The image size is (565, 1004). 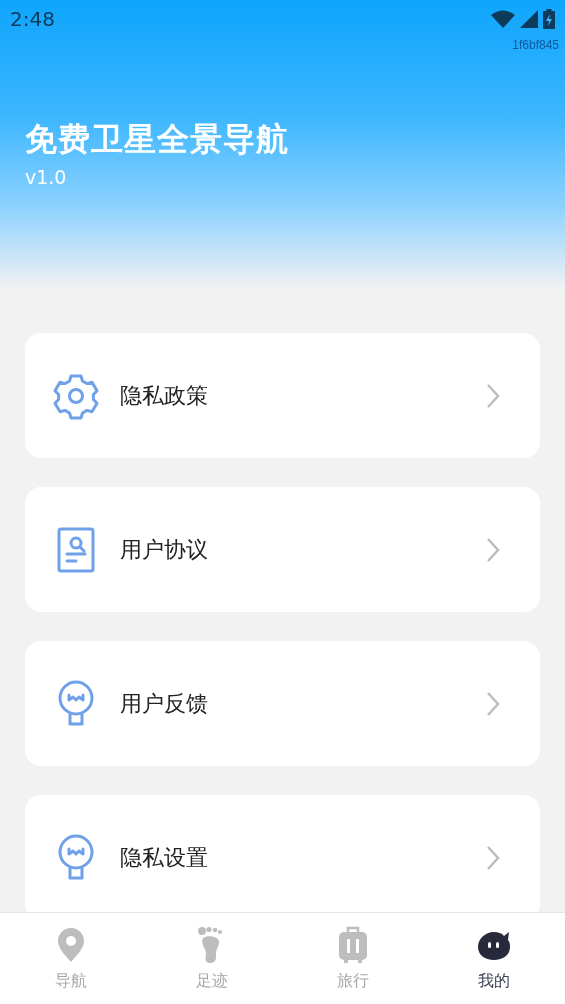 What do you see at coordinates (33, 19) in the screenshot?
I see `status-time: 2:48` at bounding box center [33, 19].